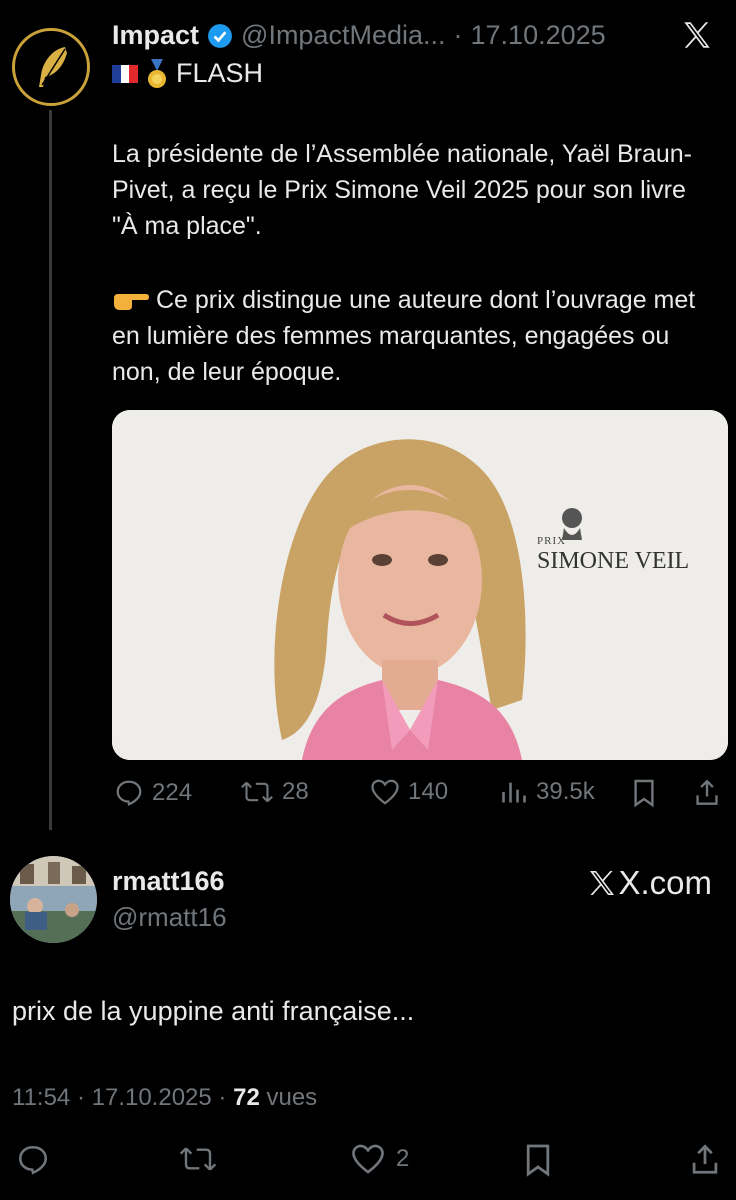 The height and width of the screenshot is (1200, 736). Describe the element at coordinates (131, 302) in the screenshot. I see `pointing-hand-icon` at that location.